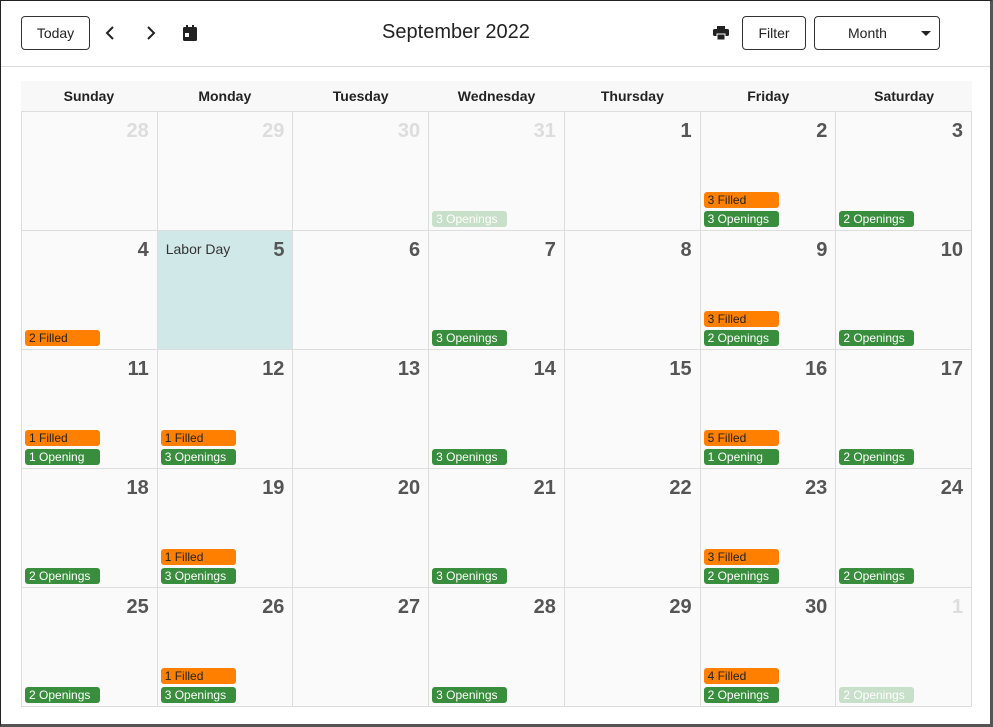 Image resolution: width=993 pixels, height=727 pixels. What do you see at coordinates (767, 528) in the screenshot?
I see `day-cell: 23 3 Filled 2 Openings` at bounding box center [767, 528].